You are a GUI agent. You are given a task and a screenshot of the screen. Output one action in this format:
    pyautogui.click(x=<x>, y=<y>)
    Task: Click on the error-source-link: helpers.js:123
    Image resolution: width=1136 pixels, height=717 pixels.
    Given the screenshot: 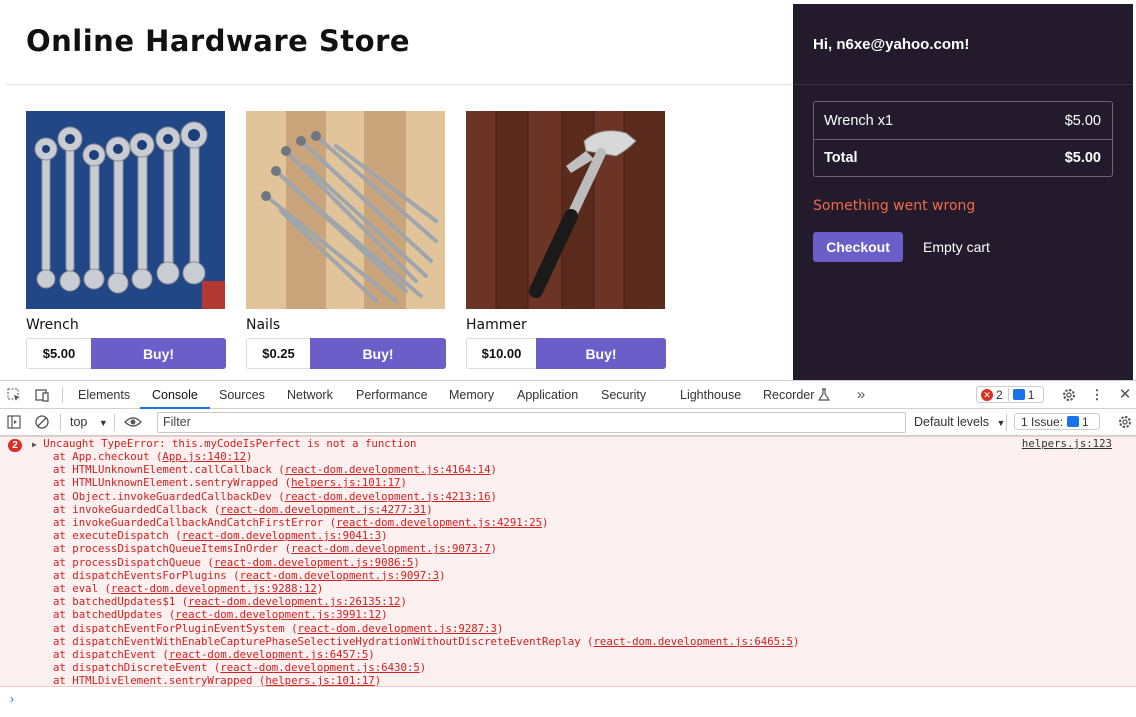 What is the action you would take?
    pyautogui.click(x=1067, y=443)
    